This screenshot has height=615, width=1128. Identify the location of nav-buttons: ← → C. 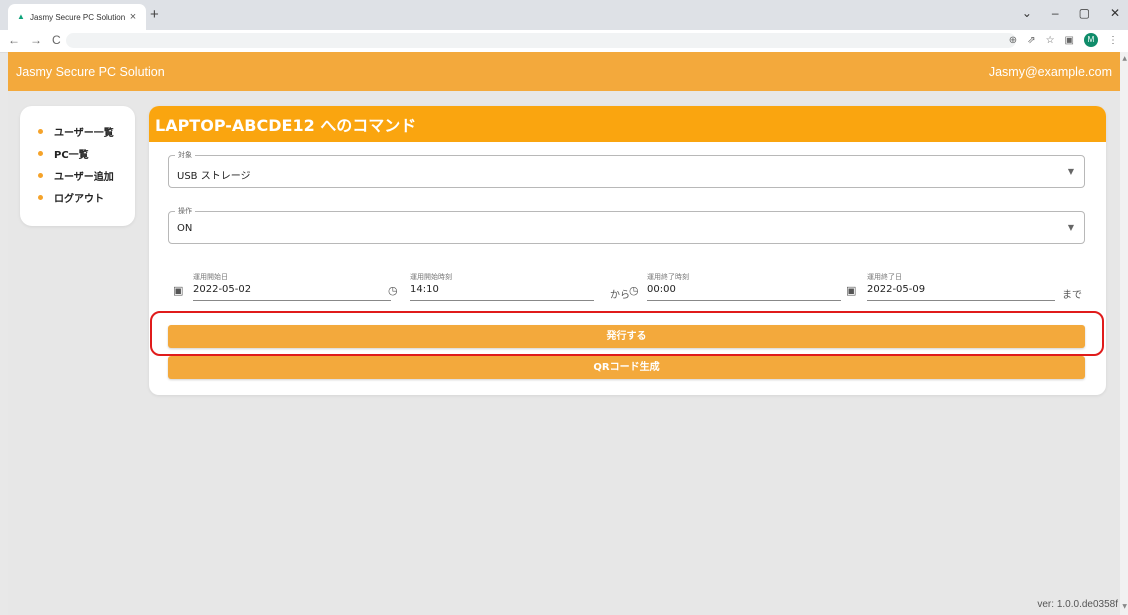
(34, 40).